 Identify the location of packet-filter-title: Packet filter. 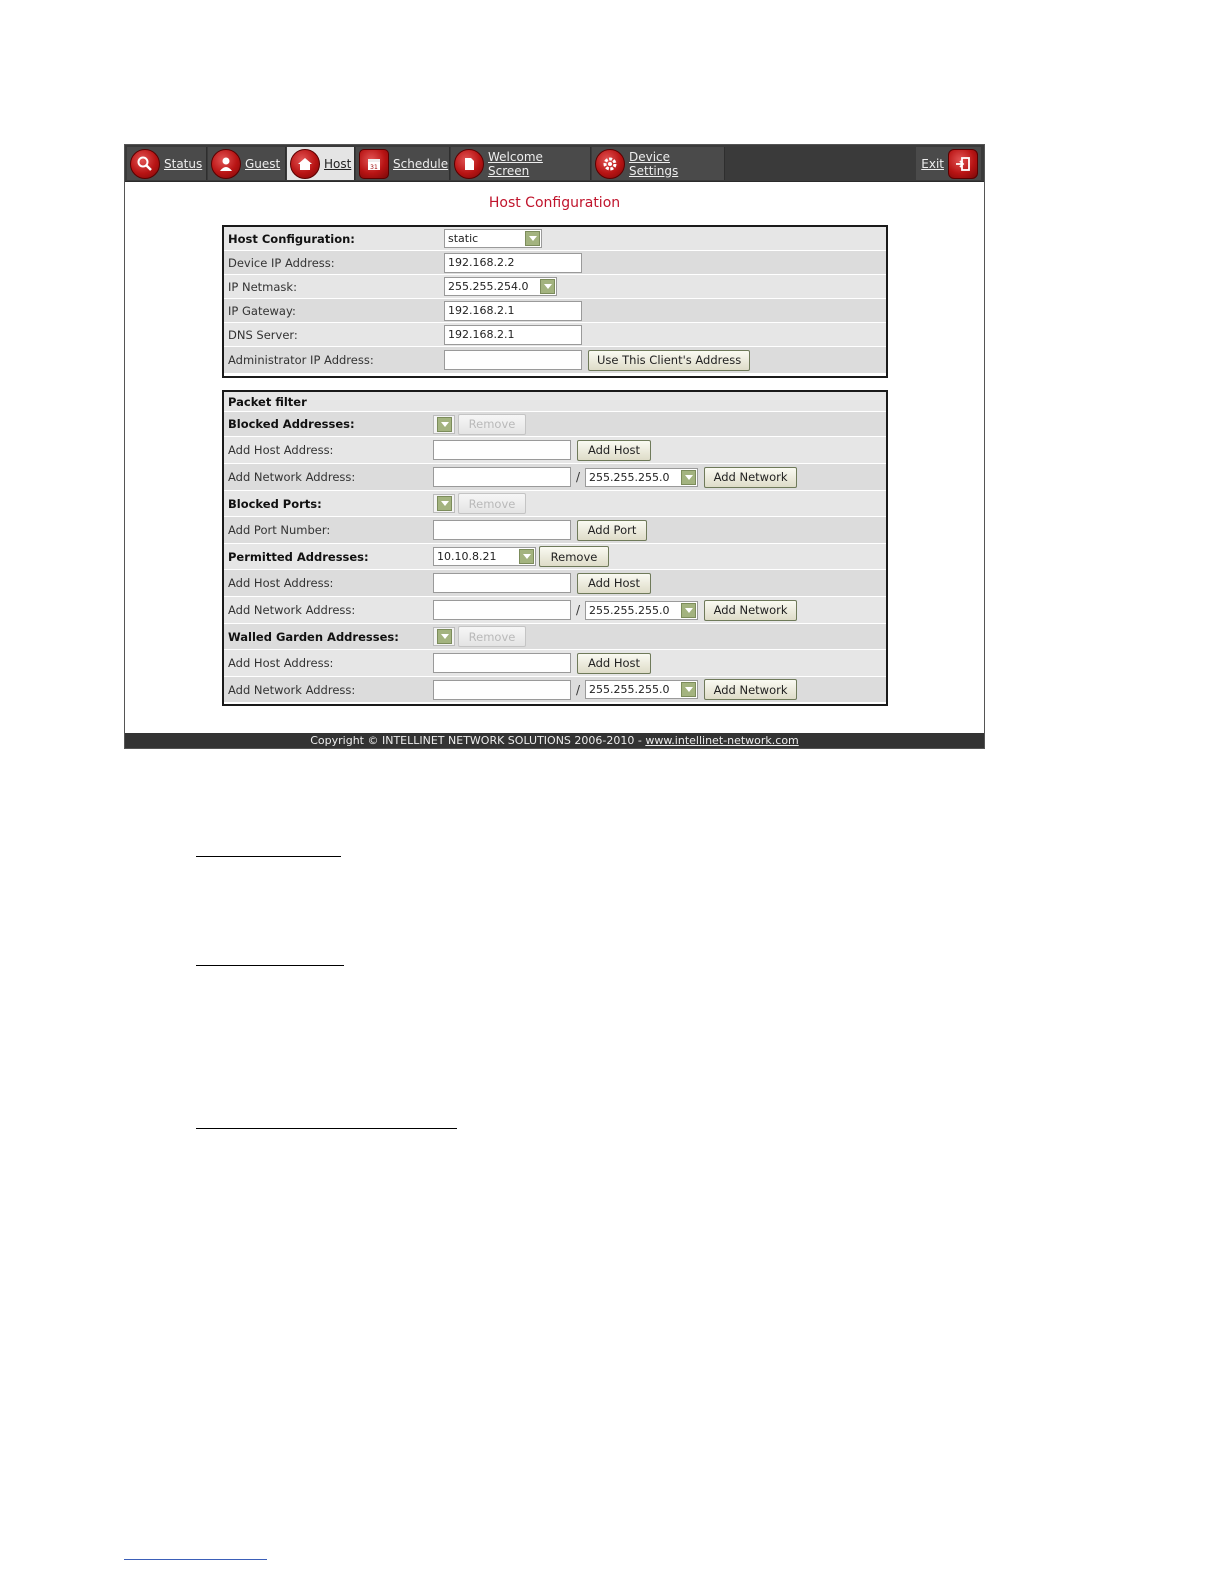
(267, 401).